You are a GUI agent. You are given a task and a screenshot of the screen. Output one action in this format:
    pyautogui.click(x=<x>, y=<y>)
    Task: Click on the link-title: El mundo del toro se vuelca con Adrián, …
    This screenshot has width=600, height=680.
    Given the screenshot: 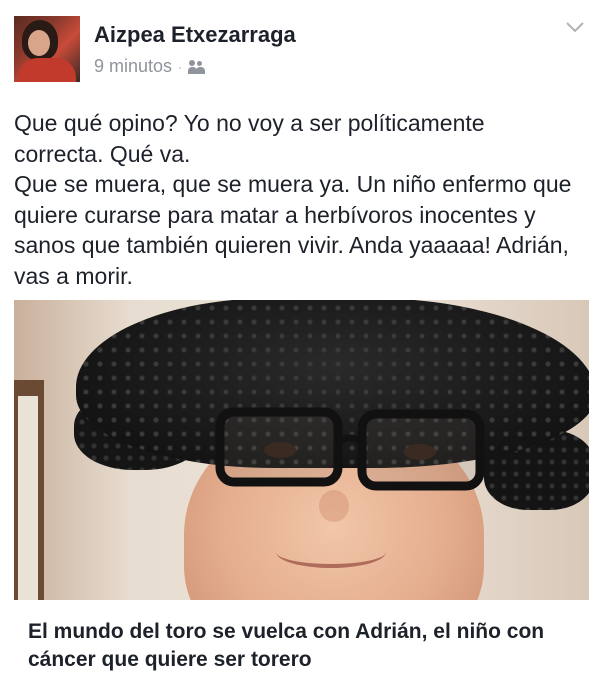 What is the action you would take?
    pyautogui.click(x=308, y=646)
    